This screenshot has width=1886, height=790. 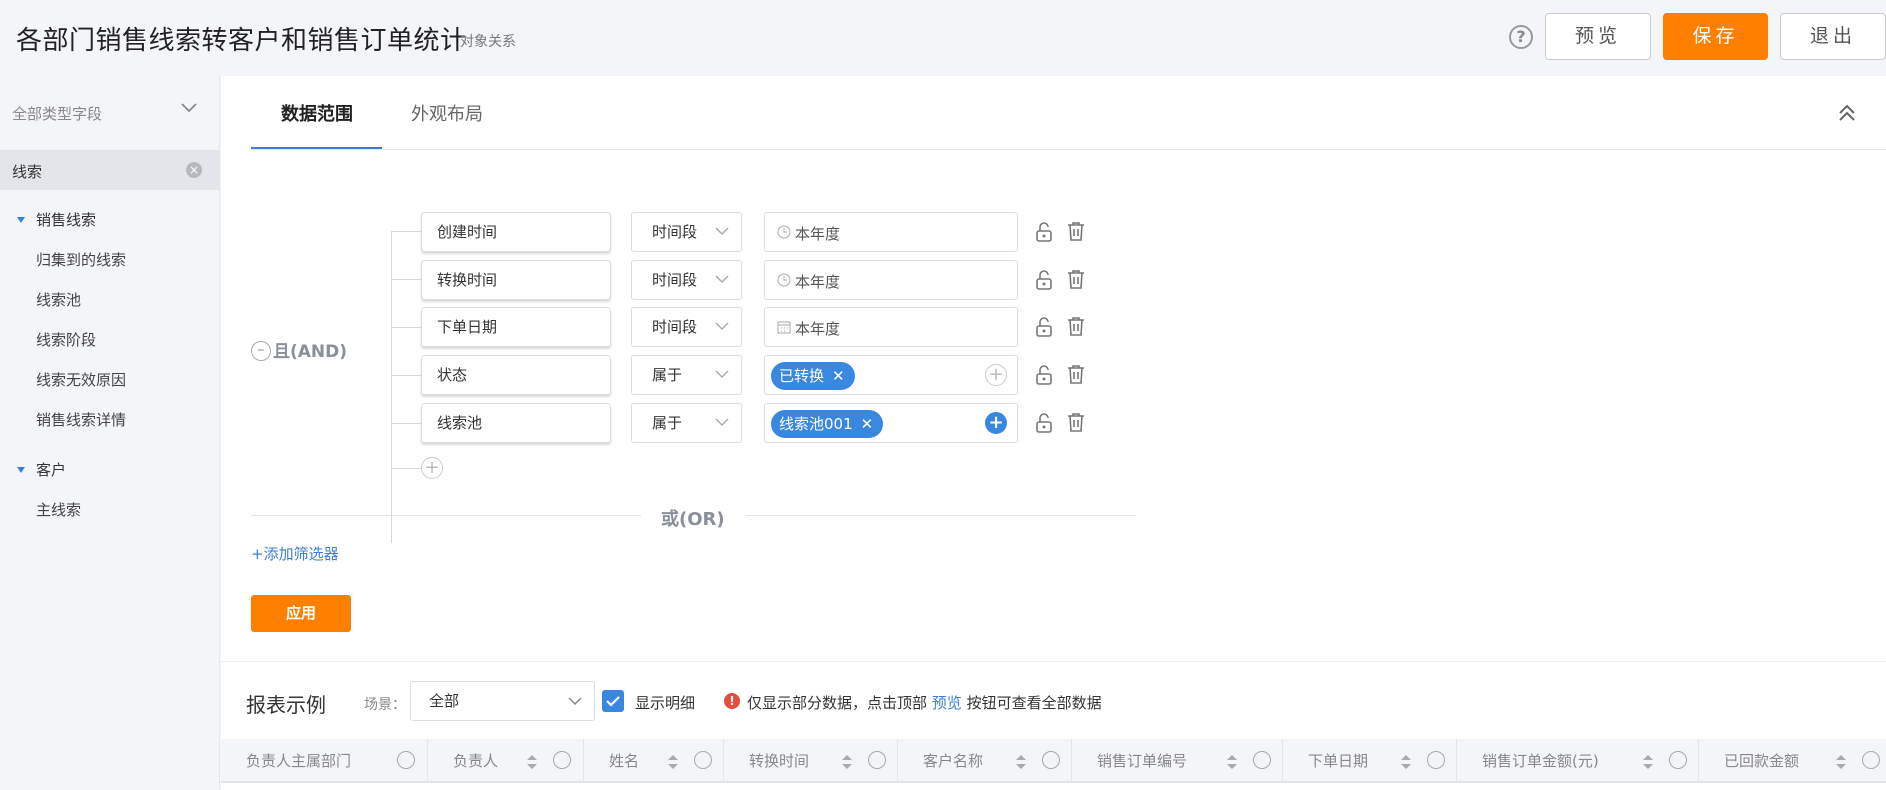 What do you see at coordinates (516, 280) in the screenshot?
I see `condition-field: 转换时间` at bounding box center [516, 280].